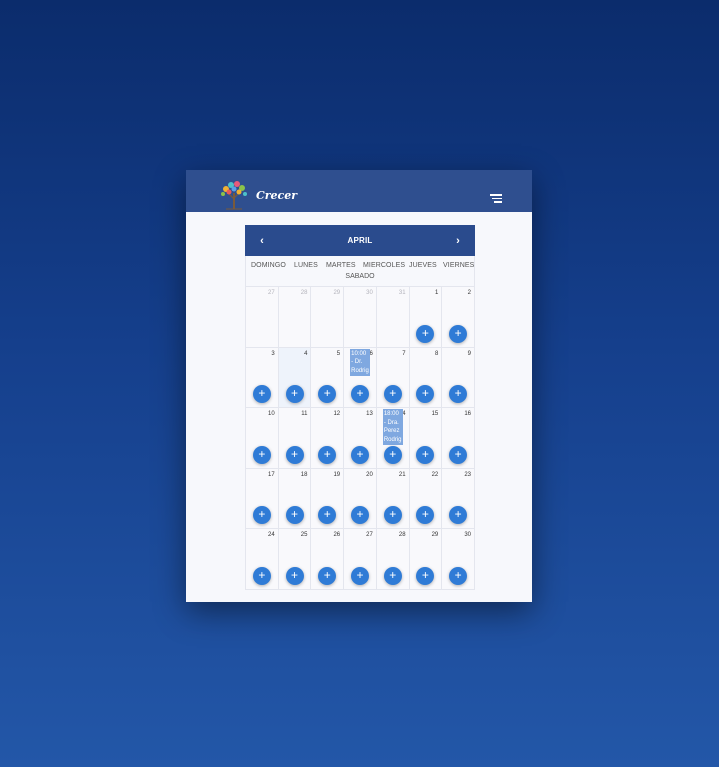 The height and width of the screenshot is (767, 719). What do you see at coordinates (268, 265) in the screenshot?
I see `weekday-label: DOMINGO` at bounding box center [268, 265].